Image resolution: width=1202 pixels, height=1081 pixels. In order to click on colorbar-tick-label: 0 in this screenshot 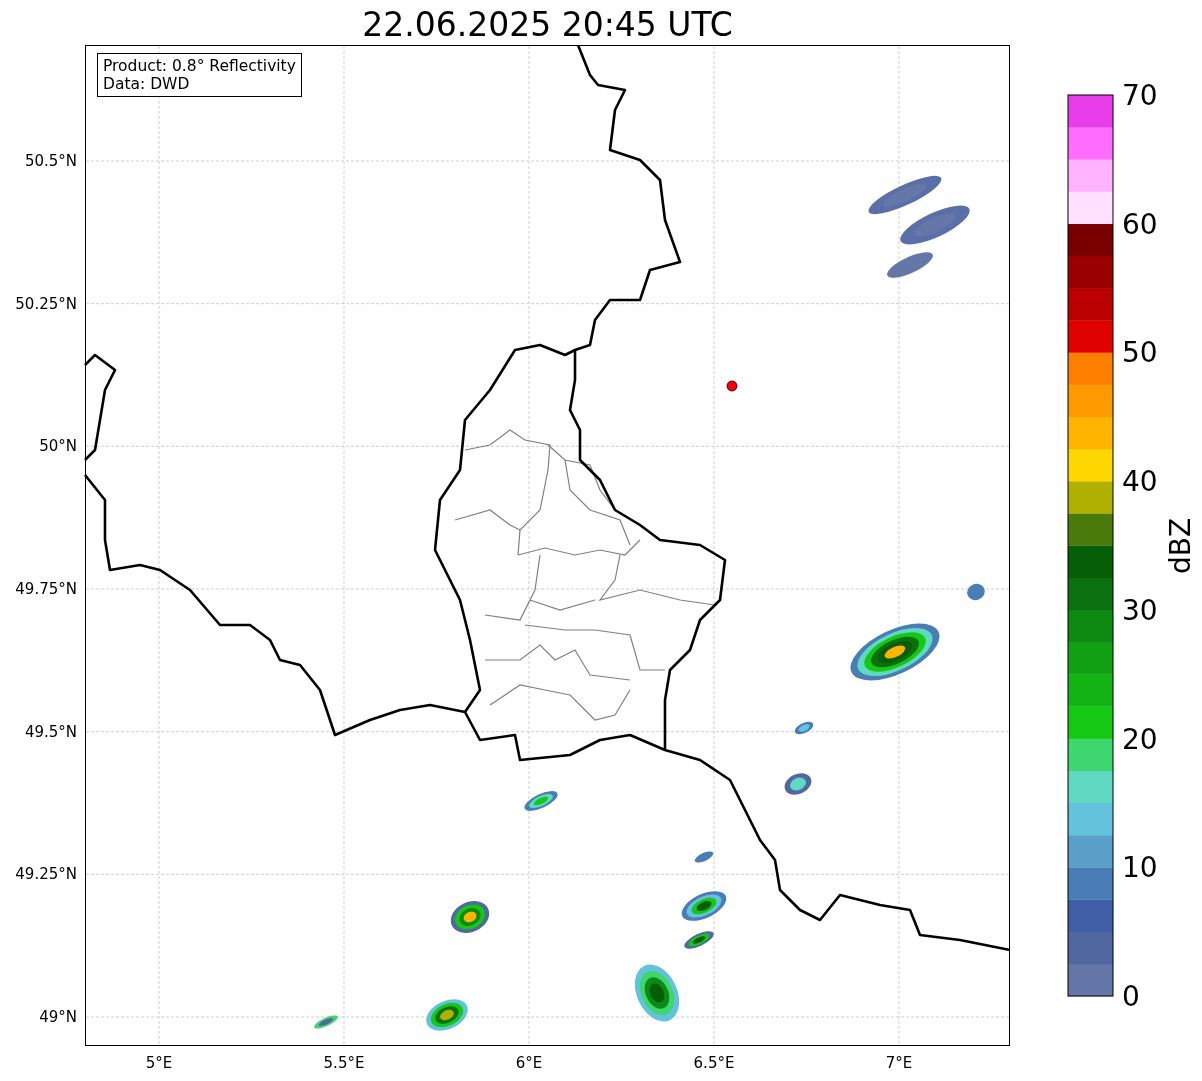, I will do `click(1131, 996)`.